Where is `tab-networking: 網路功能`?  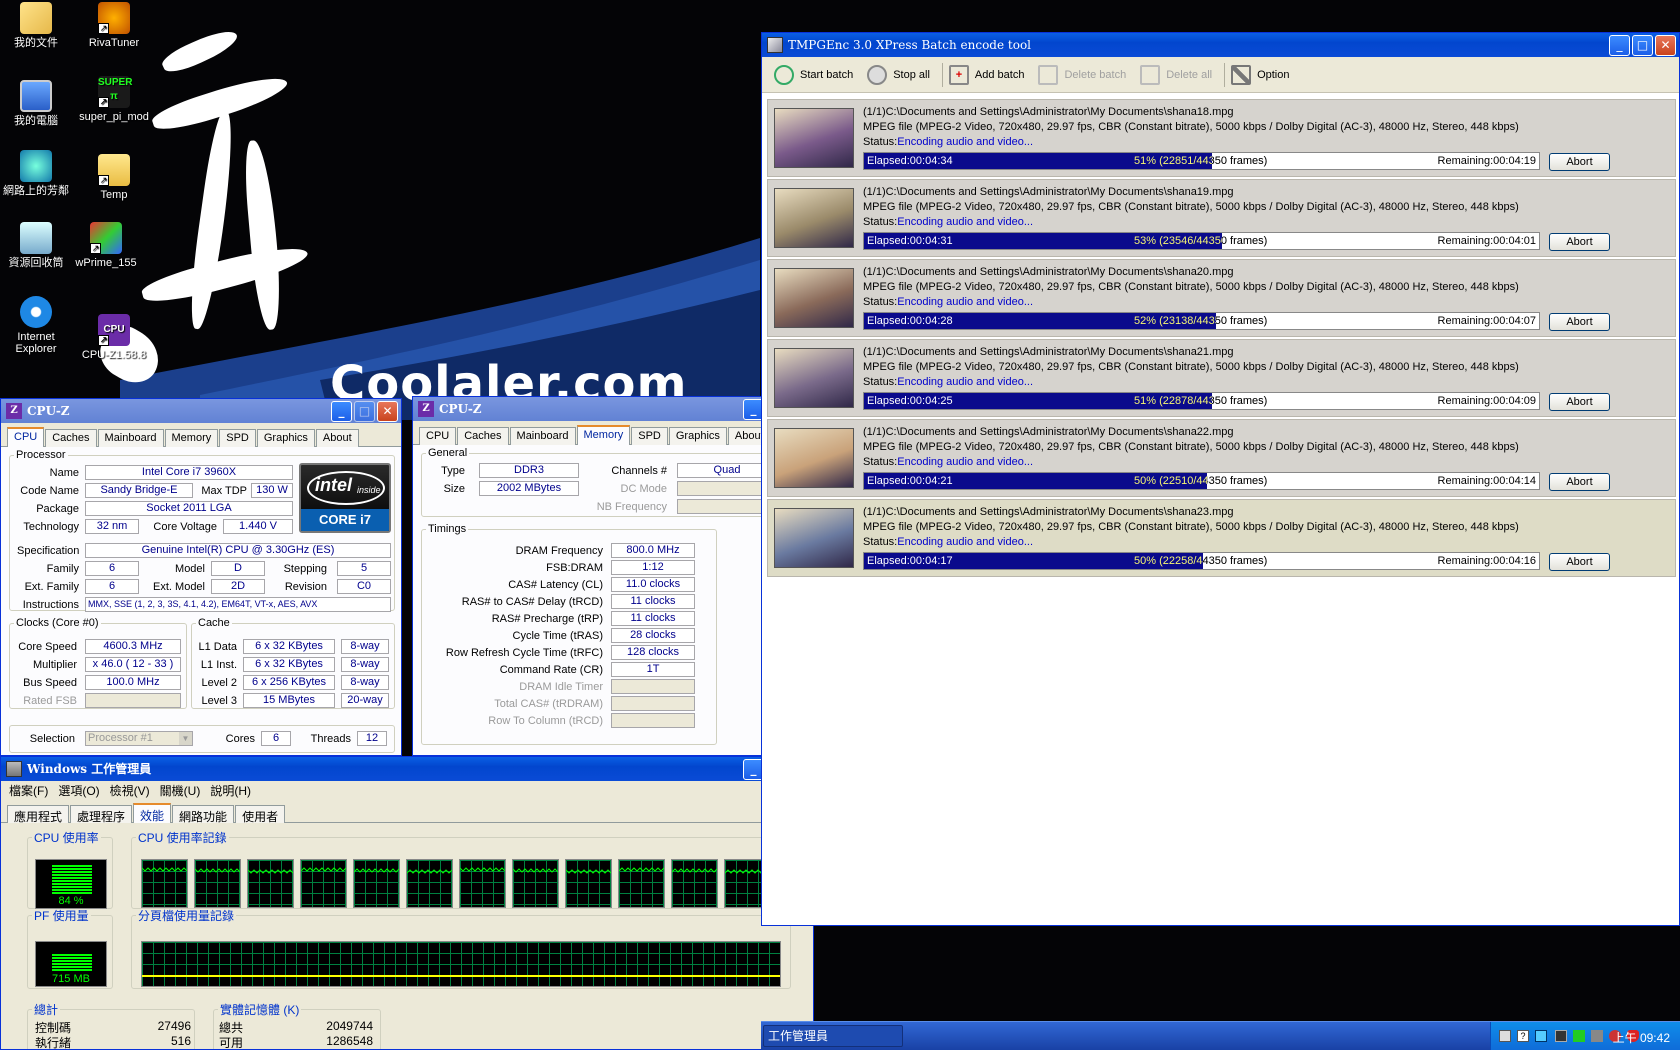
tab-networking: 網路功能 is located at coordinates (203, 814).